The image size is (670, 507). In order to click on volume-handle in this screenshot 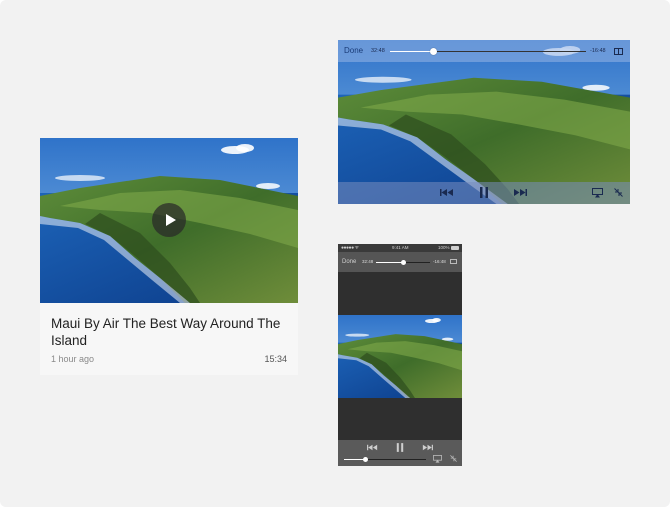, I will do `click(365, 459)`.